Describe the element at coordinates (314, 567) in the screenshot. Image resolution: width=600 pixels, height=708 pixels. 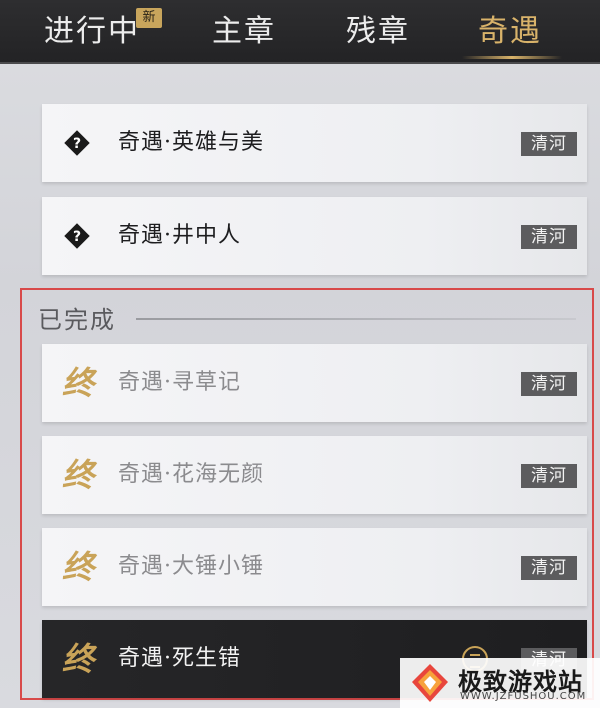
I see `completed-quest-item: 终 奇遇·大锤小锤 清河` at that location.